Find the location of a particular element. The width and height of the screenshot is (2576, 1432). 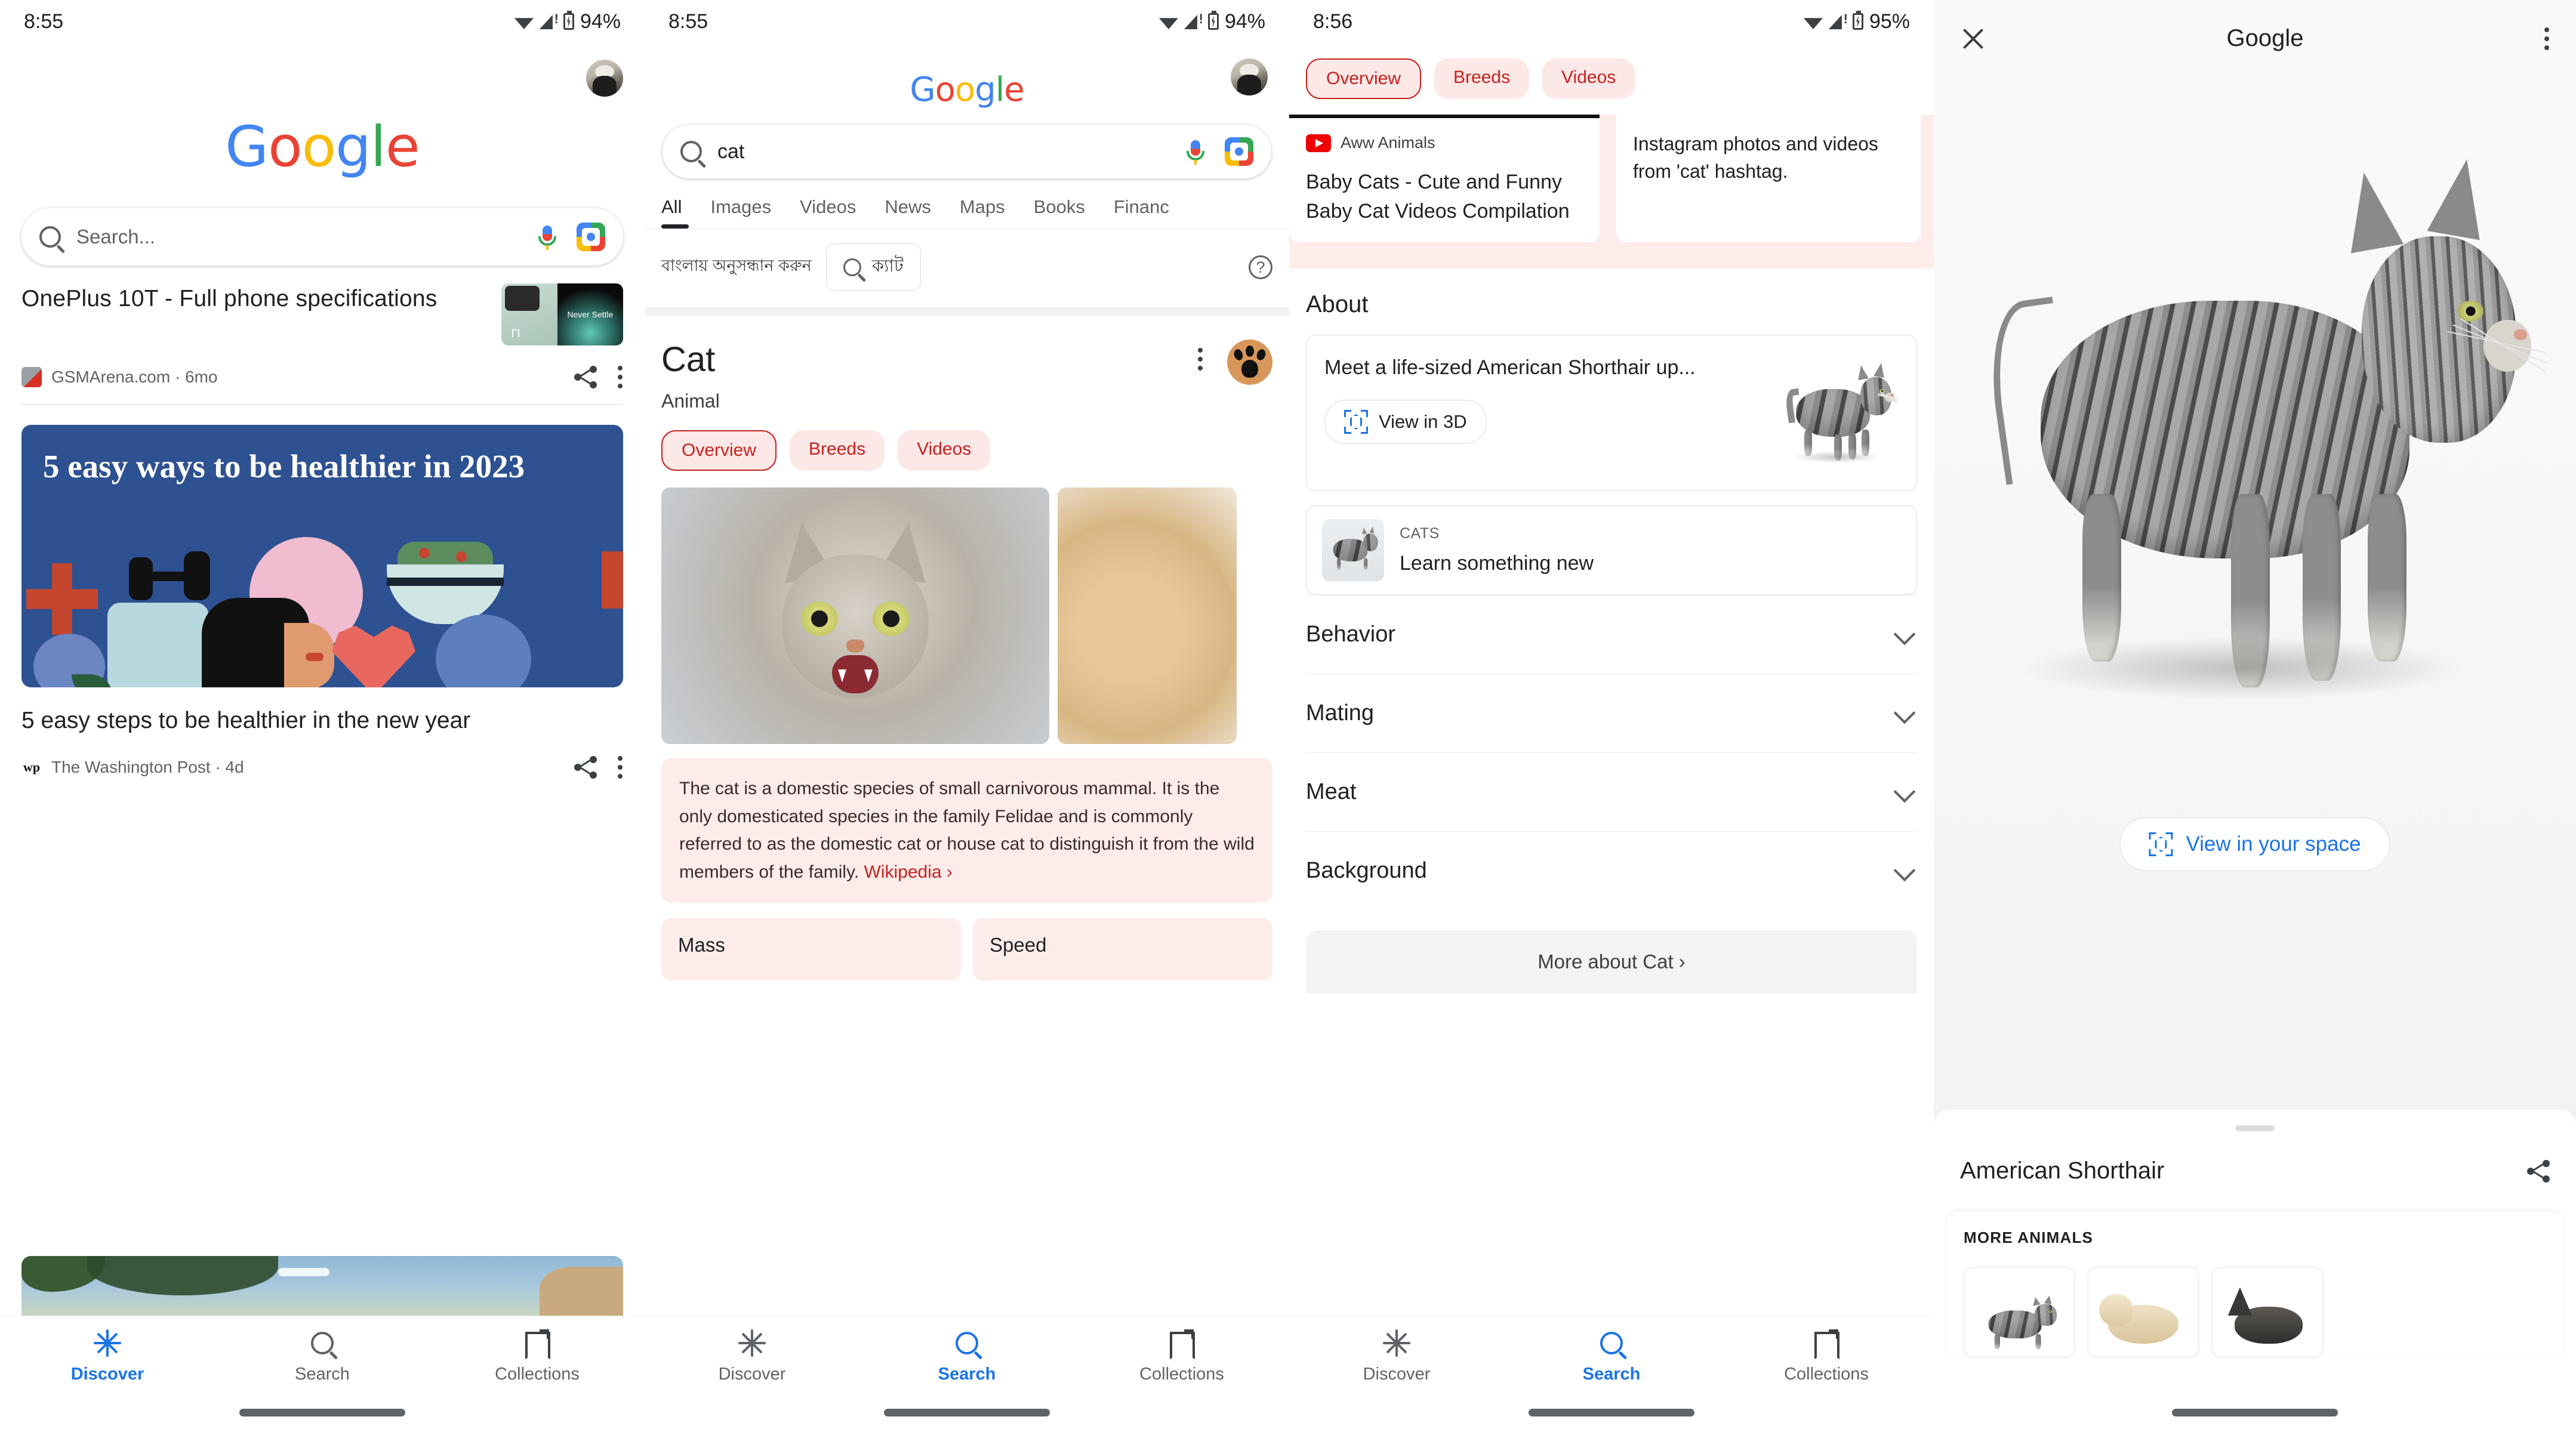

fact-label: Speed is located at coordinates (1018, 945).